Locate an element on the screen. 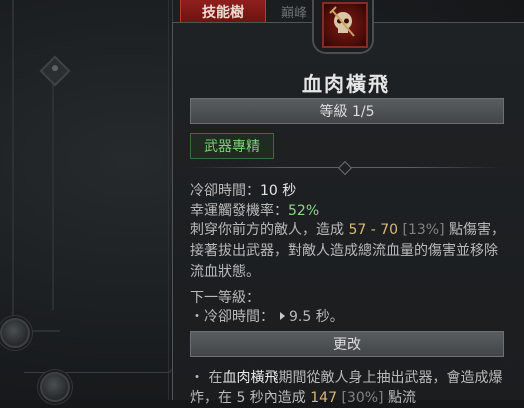 The image size is (524, 408). mod-percent: [30%] is located at coordinates (362, 398).